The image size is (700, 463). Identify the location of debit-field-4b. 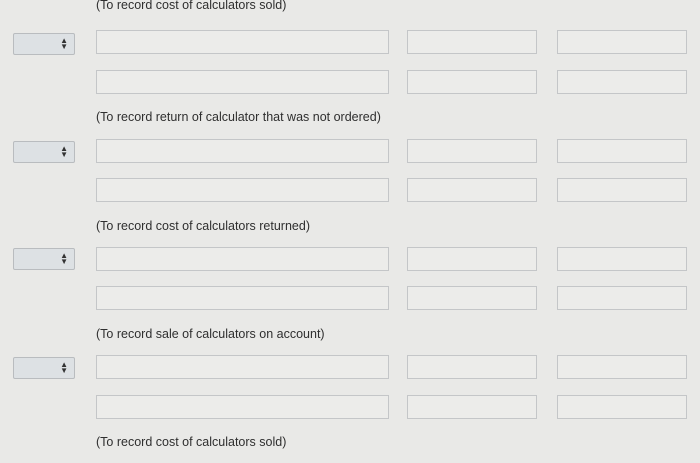
(472, 407).